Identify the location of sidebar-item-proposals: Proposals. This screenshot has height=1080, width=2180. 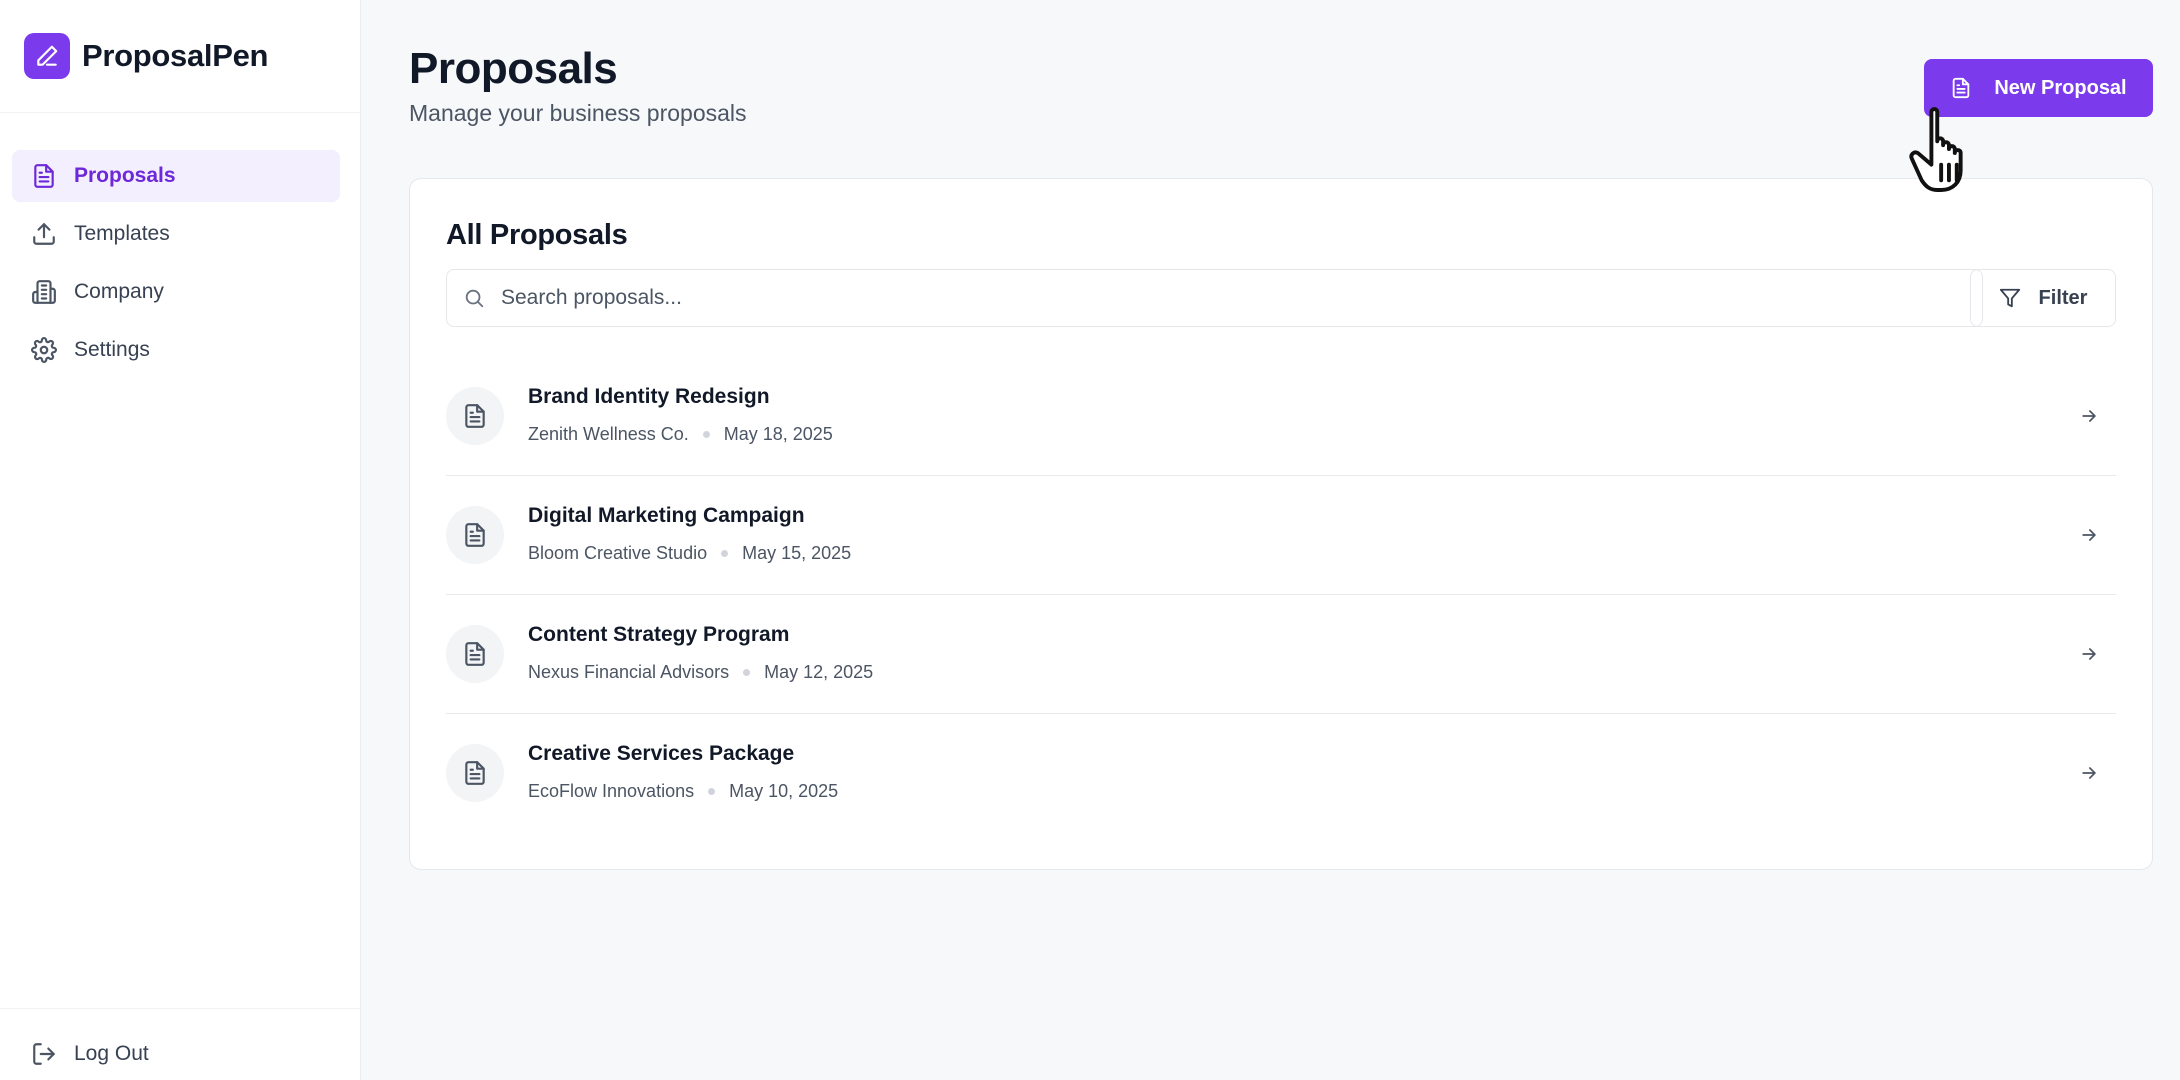
(176, 176).